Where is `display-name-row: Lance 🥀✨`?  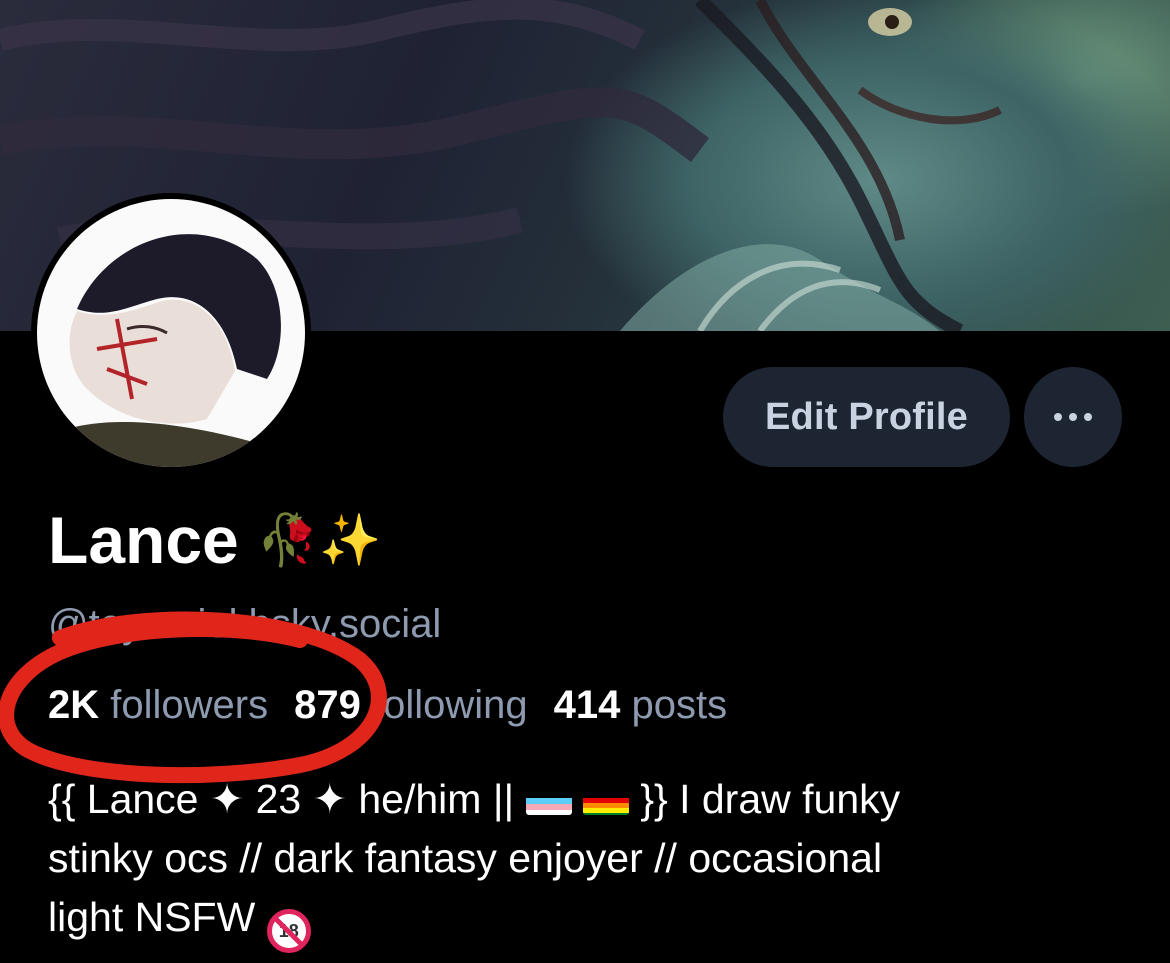
display-name-row: Lance 🥀✨ is located at coordinates (214, 540).